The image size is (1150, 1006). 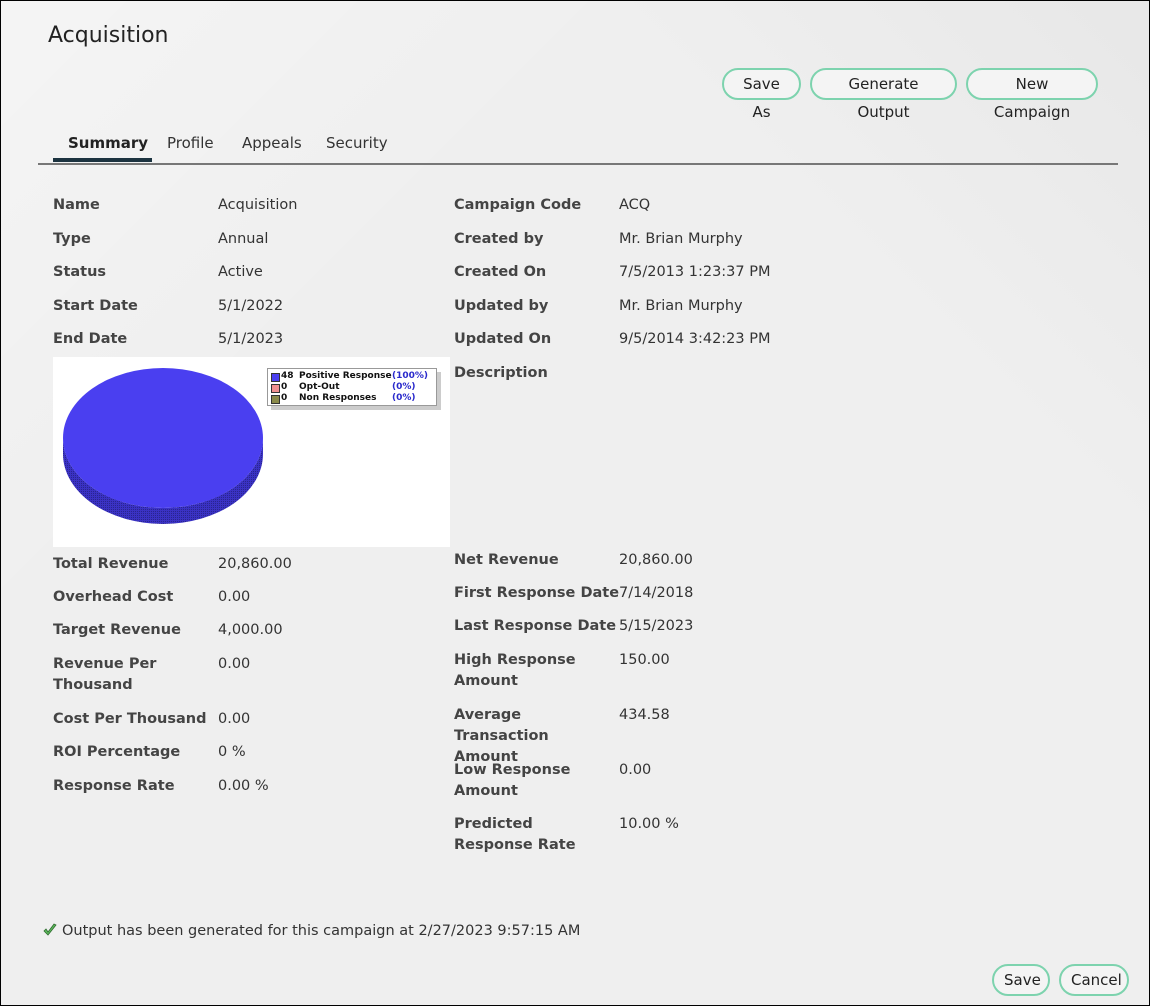 I want to click on metric-value-response-rate: 0.00 %, so click(x=243, y=786).